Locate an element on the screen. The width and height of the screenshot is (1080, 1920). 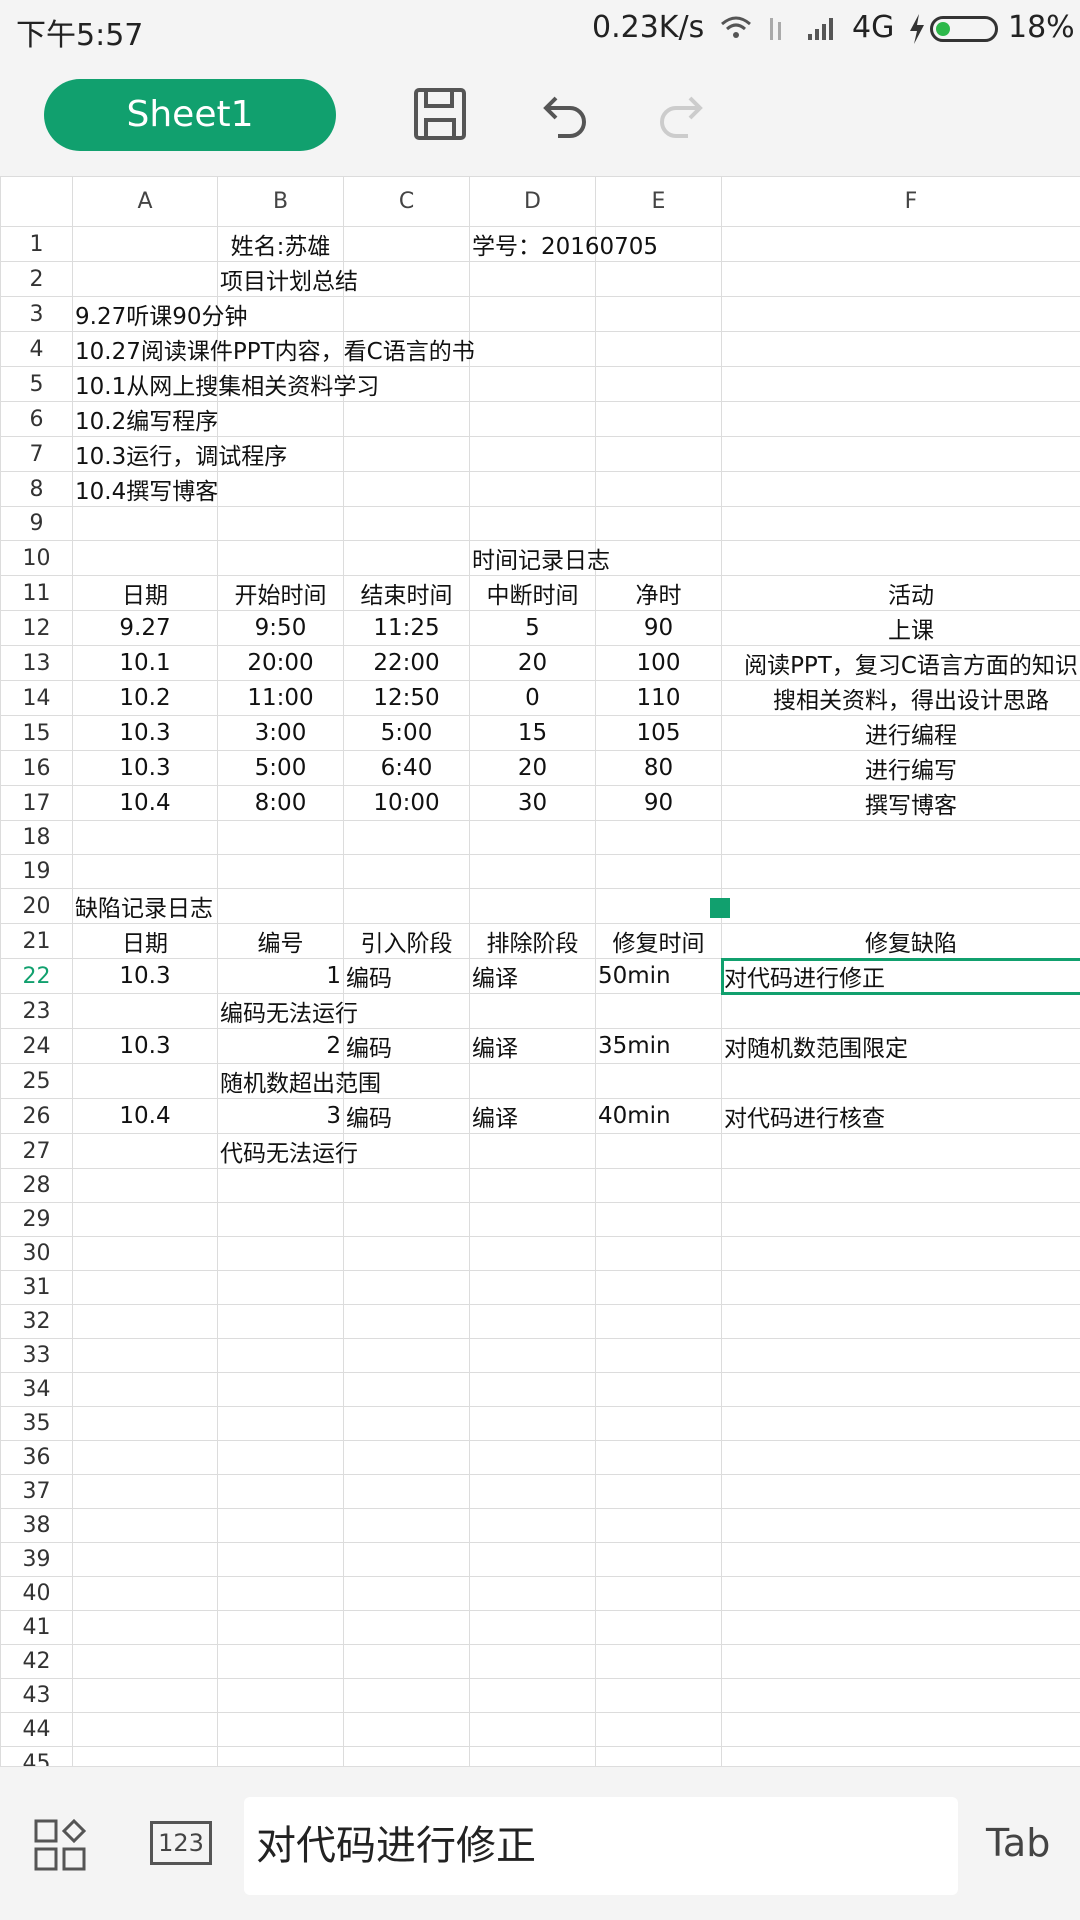
row-header: 26 is located at coordinates (36, 1116).